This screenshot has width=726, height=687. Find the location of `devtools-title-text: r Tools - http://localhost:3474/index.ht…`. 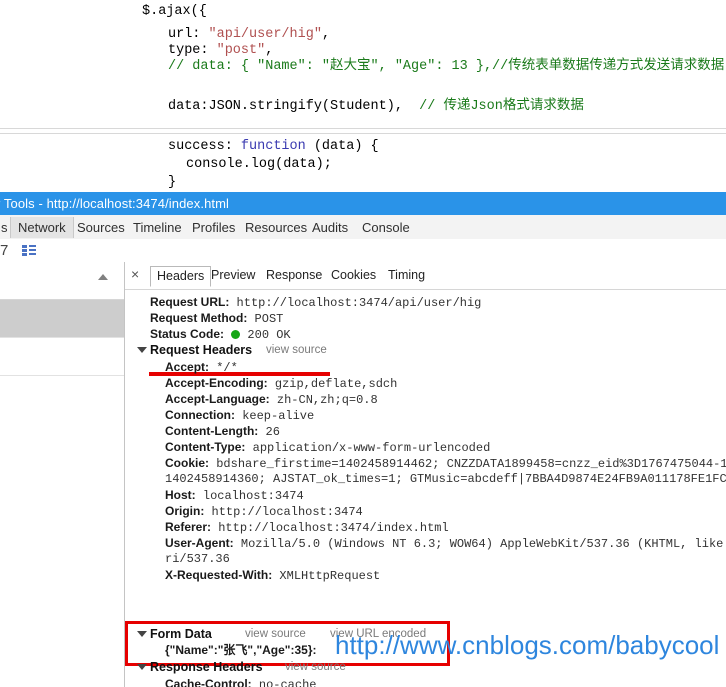

devtools-title-text: r Tools - http://localhost:3474/index.ht… is located at coordinates (115, 203).